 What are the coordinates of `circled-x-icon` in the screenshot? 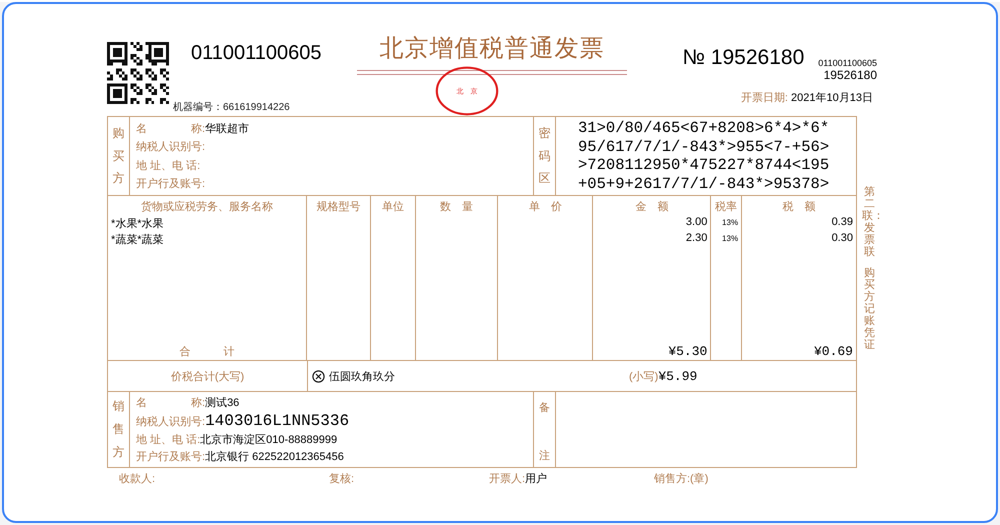 It's located at (318, 376).